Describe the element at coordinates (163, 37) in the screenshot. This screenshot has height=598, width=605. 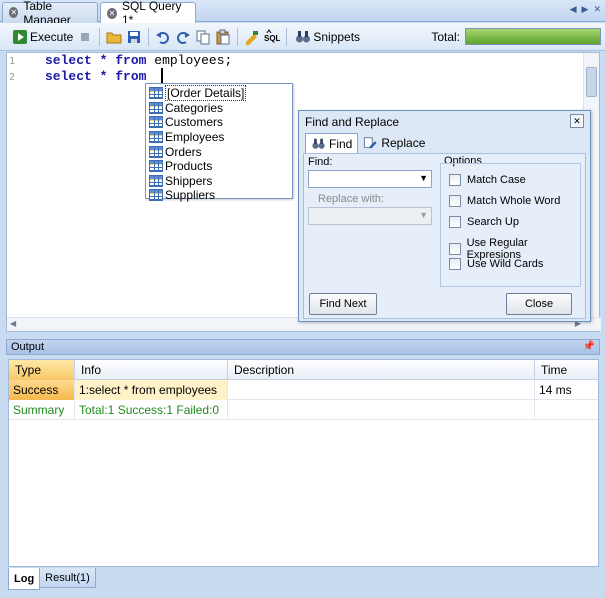
I see `undo-icon` at that location.